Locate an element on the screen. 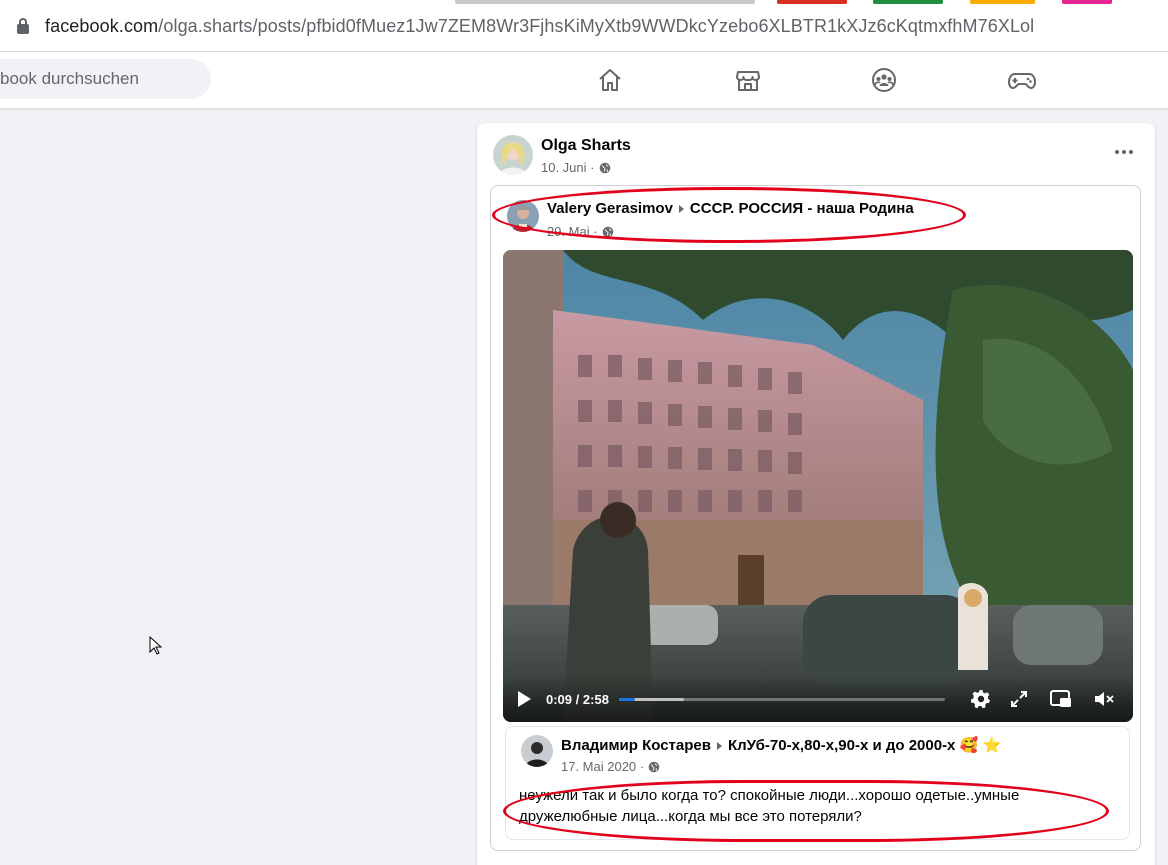  post-meta: 10. Juni · is located at coordinates (576, 167).